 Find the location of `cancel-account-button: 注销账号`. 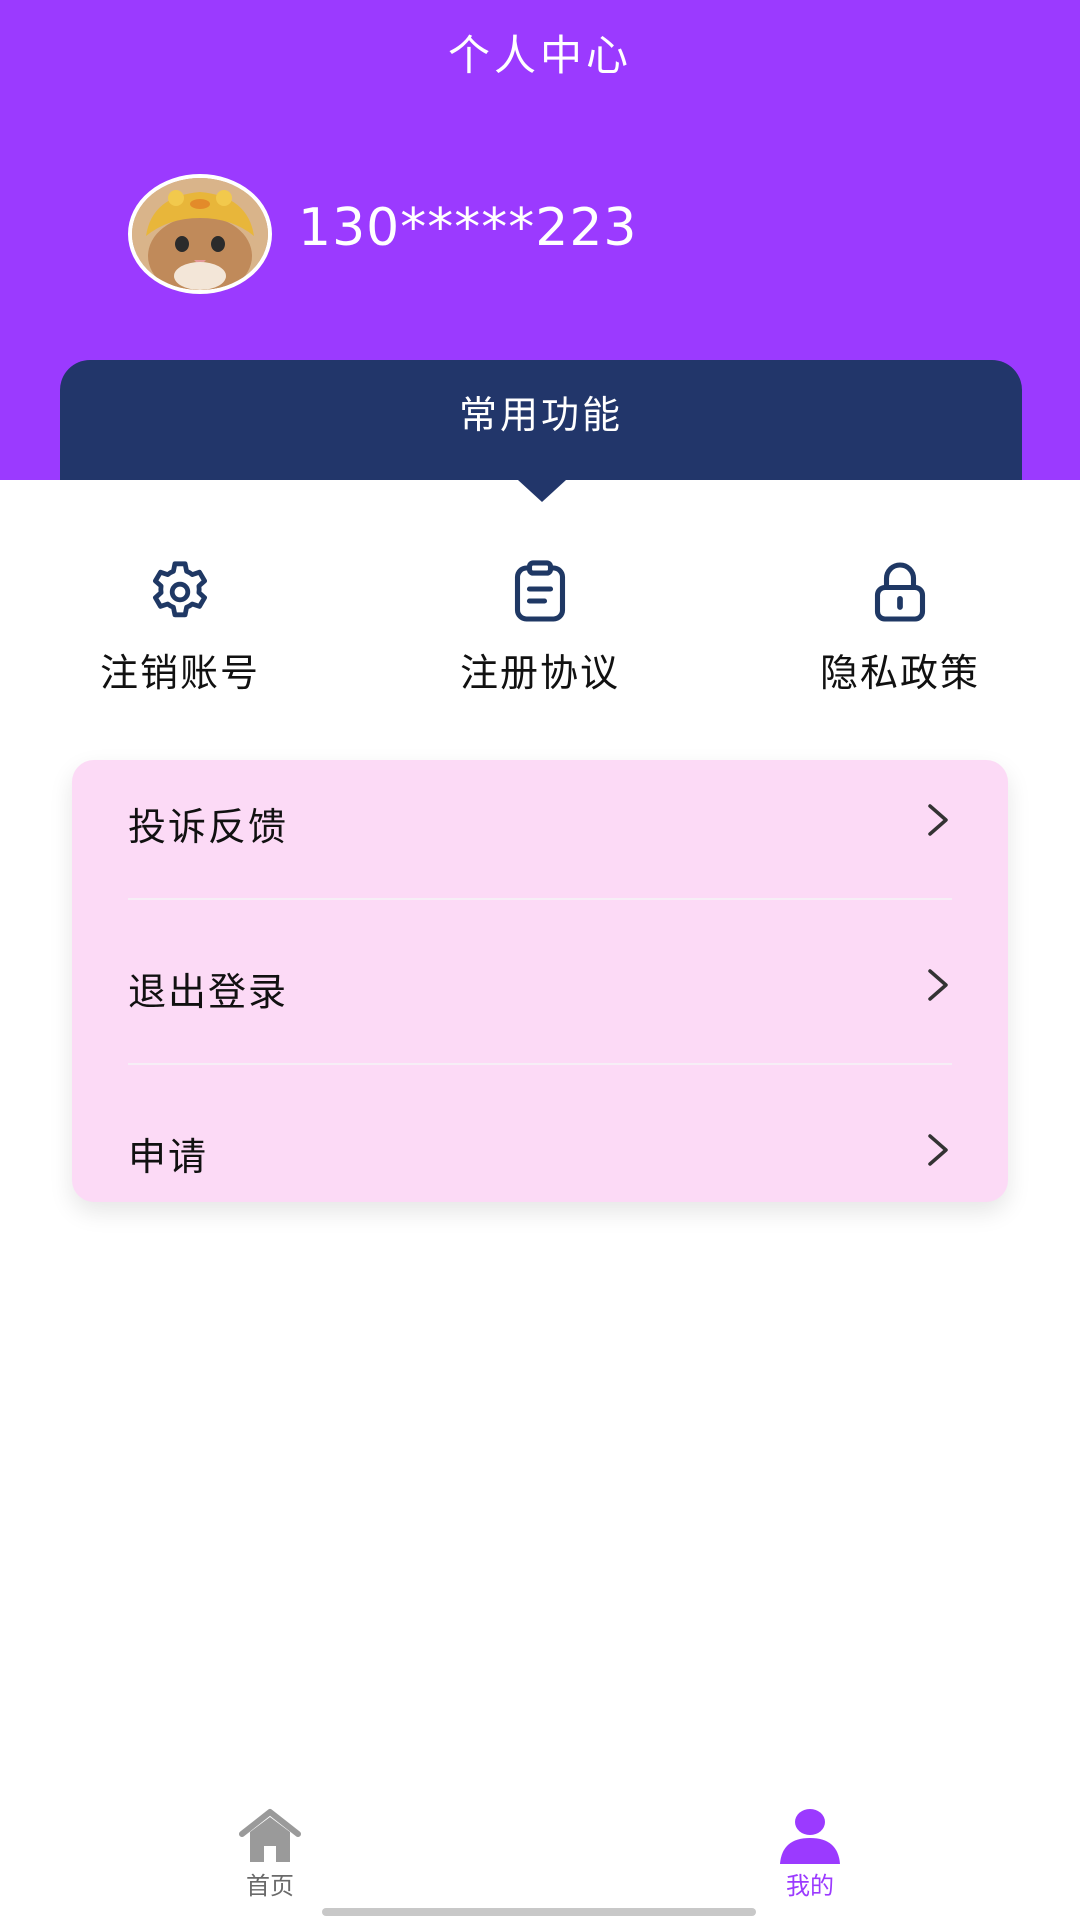

cancel-account-button: 注销账号 is located at coordinates (180, 631).